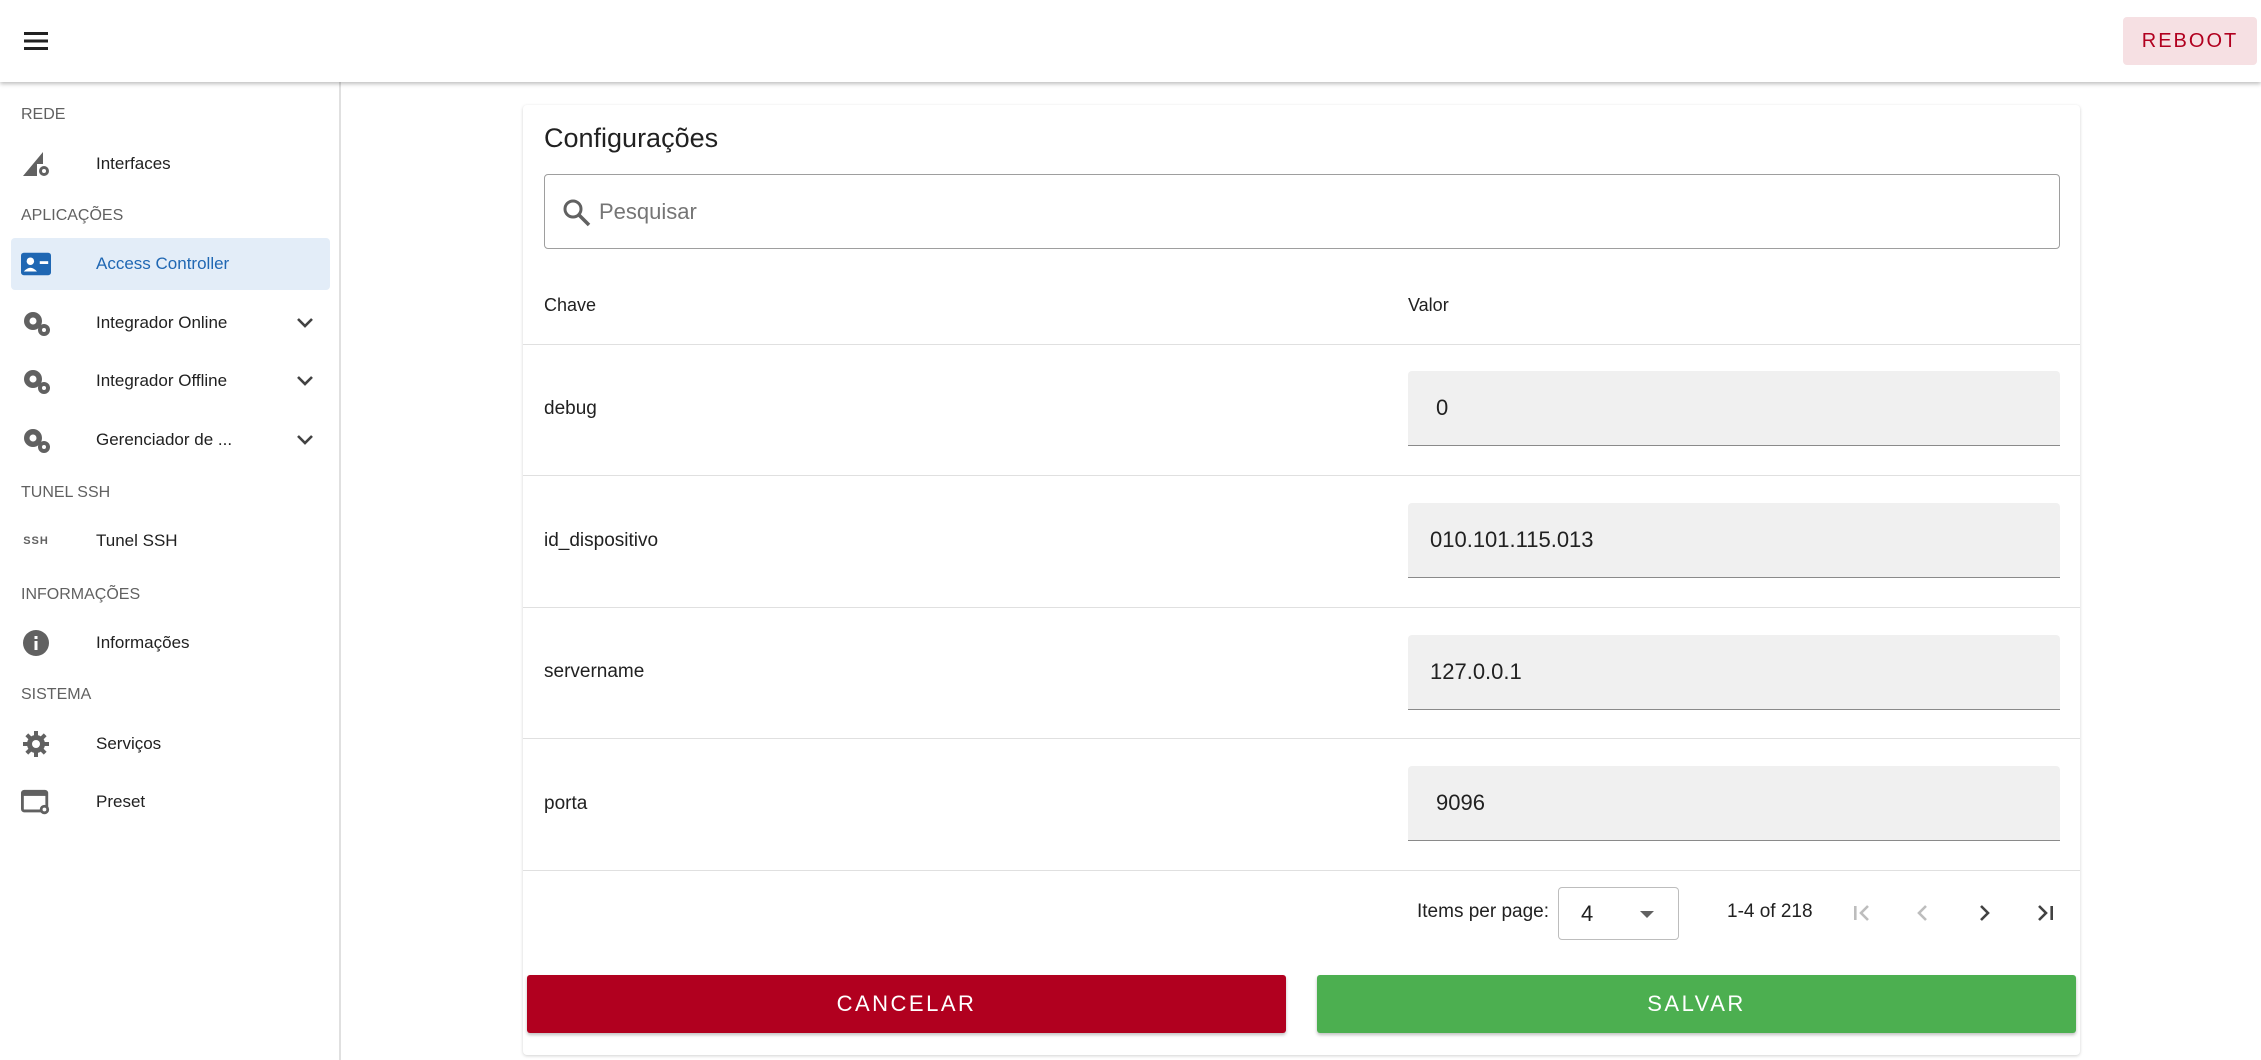 Image resolution: width=2261 pixels, height=1060 pixels. What do you see at coordinates (162, 322) in the screenshot?
I see `sidebar-item-label: Integrador Online` at bounding box center [162, 322].